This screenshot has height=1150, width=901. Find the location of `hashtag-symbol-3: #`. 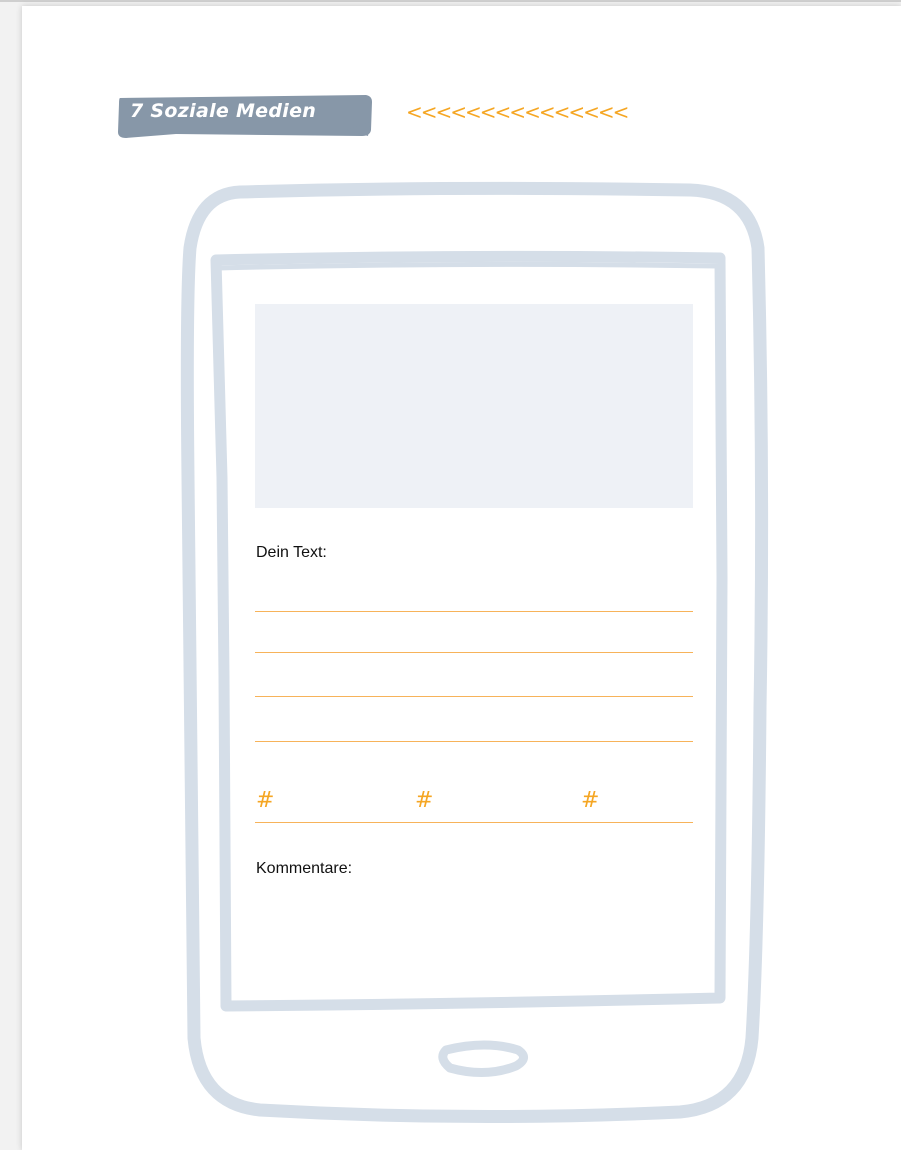

hashtag-symbol-3: # is located at coordinates (590, 800).